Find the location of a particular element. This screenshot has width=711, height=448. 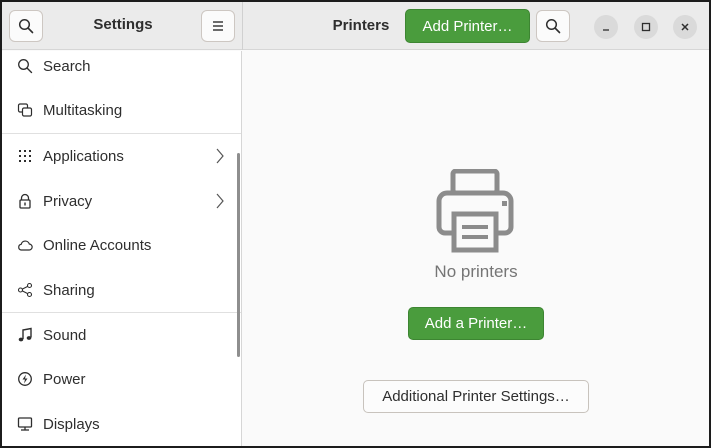

applications-grid-icon is located at coordinates (25, 156).